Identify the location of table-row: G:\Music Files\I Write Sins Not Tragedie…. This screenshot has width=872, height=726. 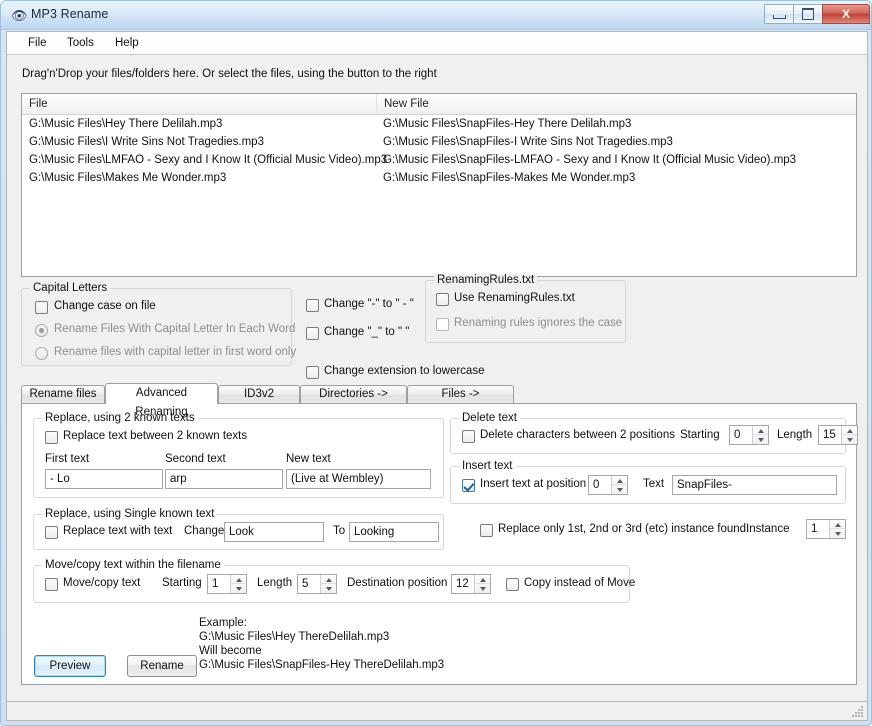
(439, 142).